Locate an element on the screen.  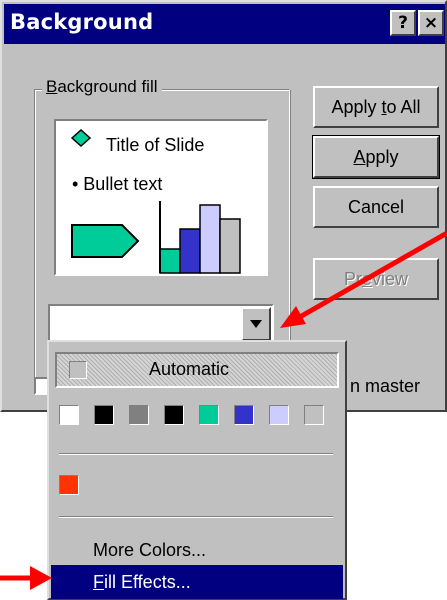
omit-master-label: n master is located at coordinates (385, 386).